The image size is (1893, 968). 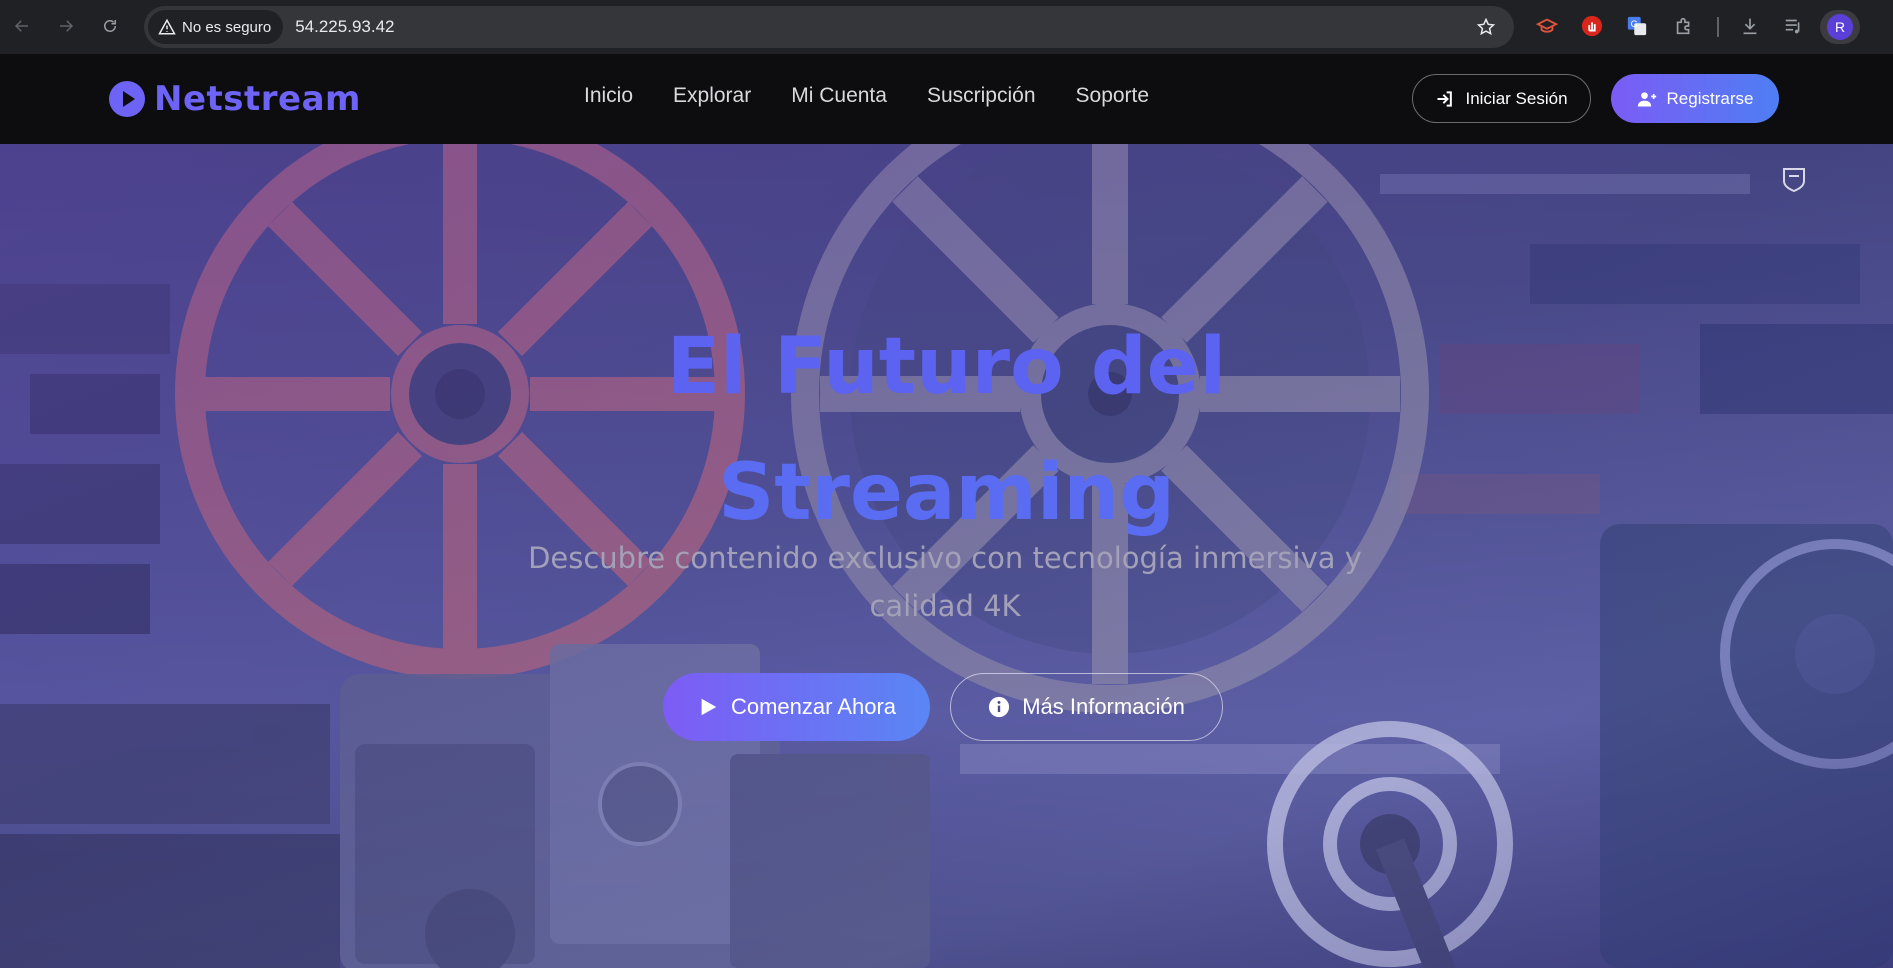 What do you see at coordinates (813, 706) in the screenshot?
I see `start-now-label: Comenzar Ahora` at bounding box center [813, 706].